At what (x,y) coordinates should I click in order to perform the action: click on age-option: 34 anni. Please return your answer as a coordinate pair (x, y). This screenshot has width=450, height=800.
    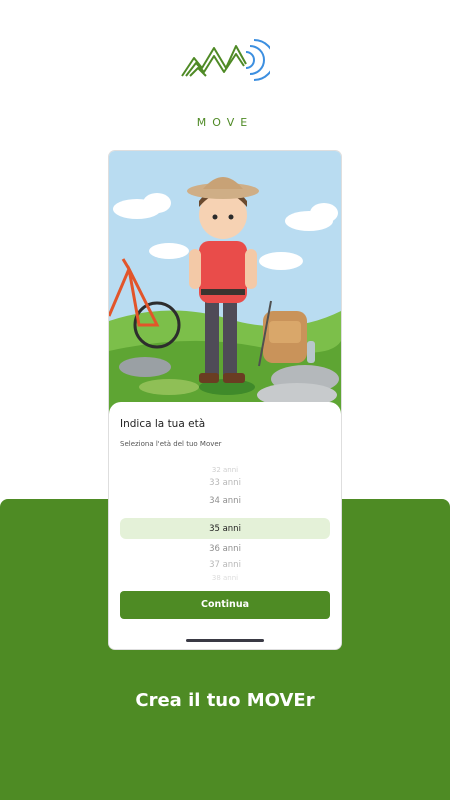
    Looking at the image, I should click on (225, 501).